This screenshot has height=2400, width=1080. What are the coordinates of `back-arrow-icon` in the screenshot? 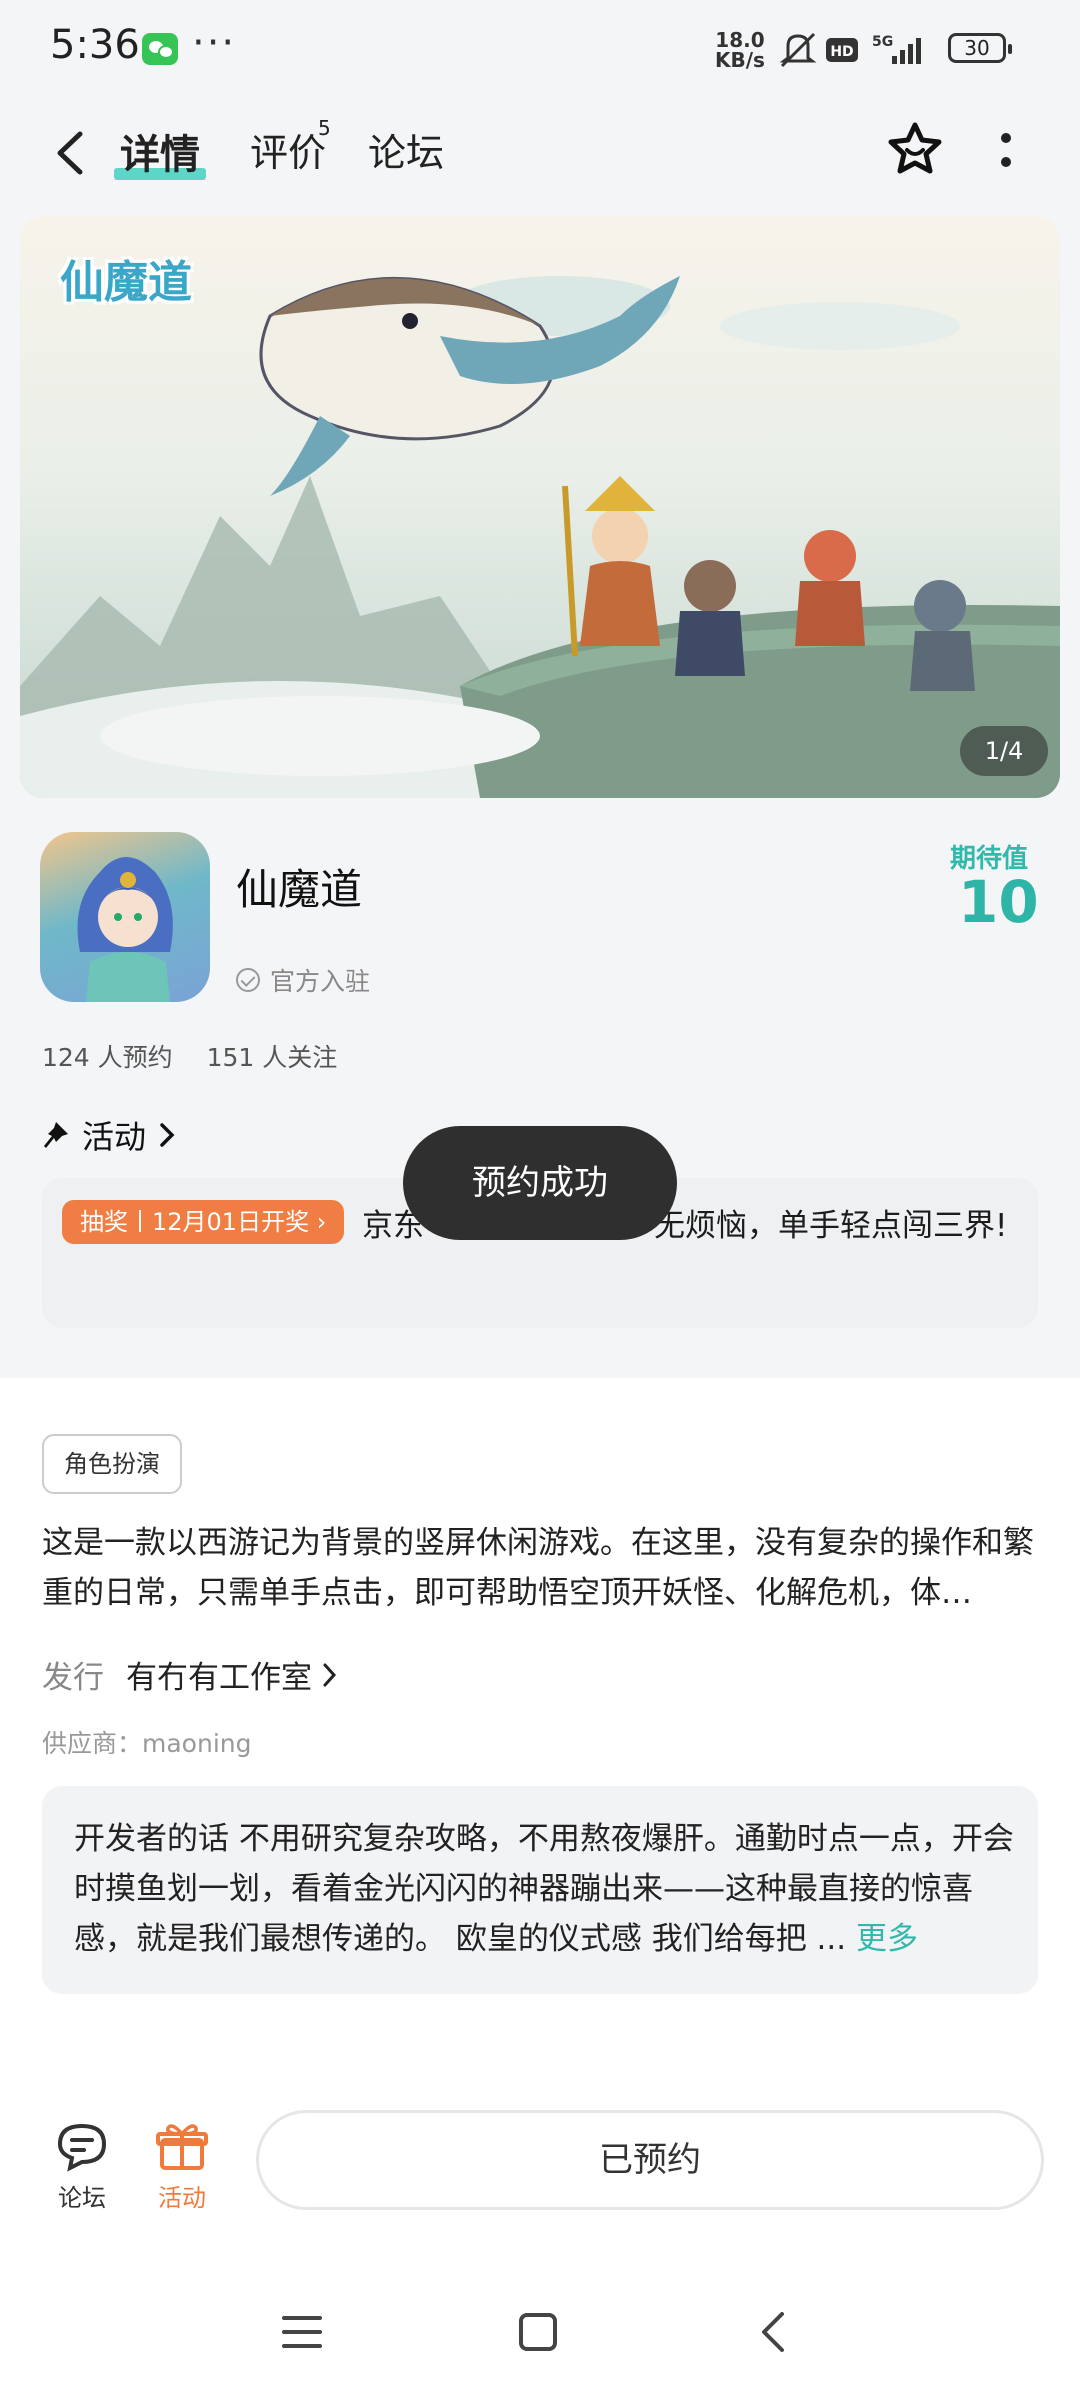 It's located at (72, 153).